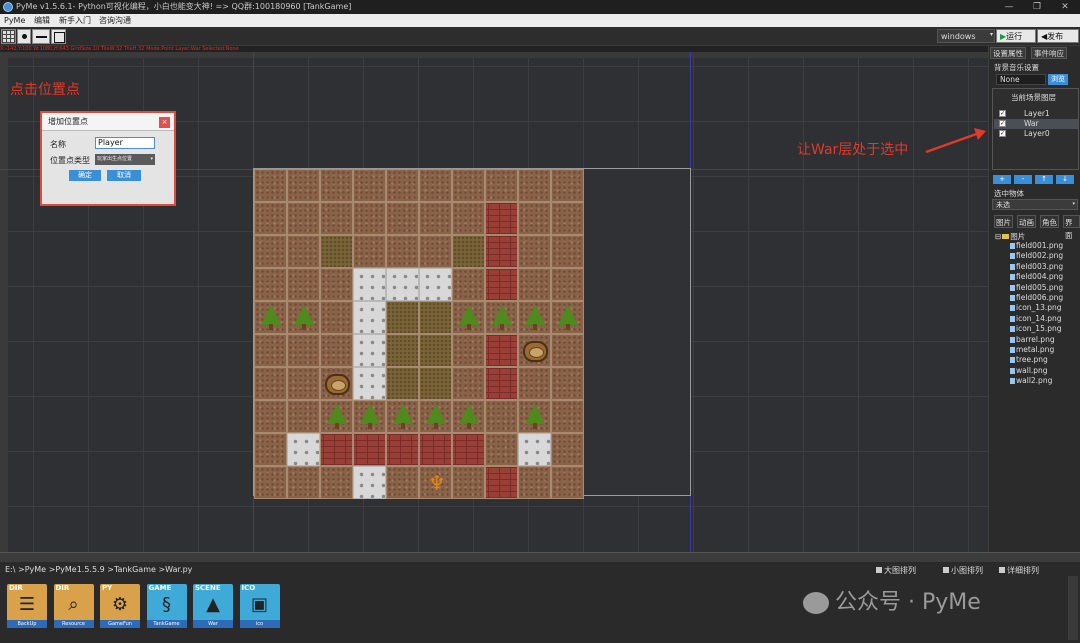 The height and width of the screenshot is (643, 1080). What do you see at coordinates (164, 122) in the screenshot?
I see `dialog-close-button: ×` at bounding box center [164, 122].